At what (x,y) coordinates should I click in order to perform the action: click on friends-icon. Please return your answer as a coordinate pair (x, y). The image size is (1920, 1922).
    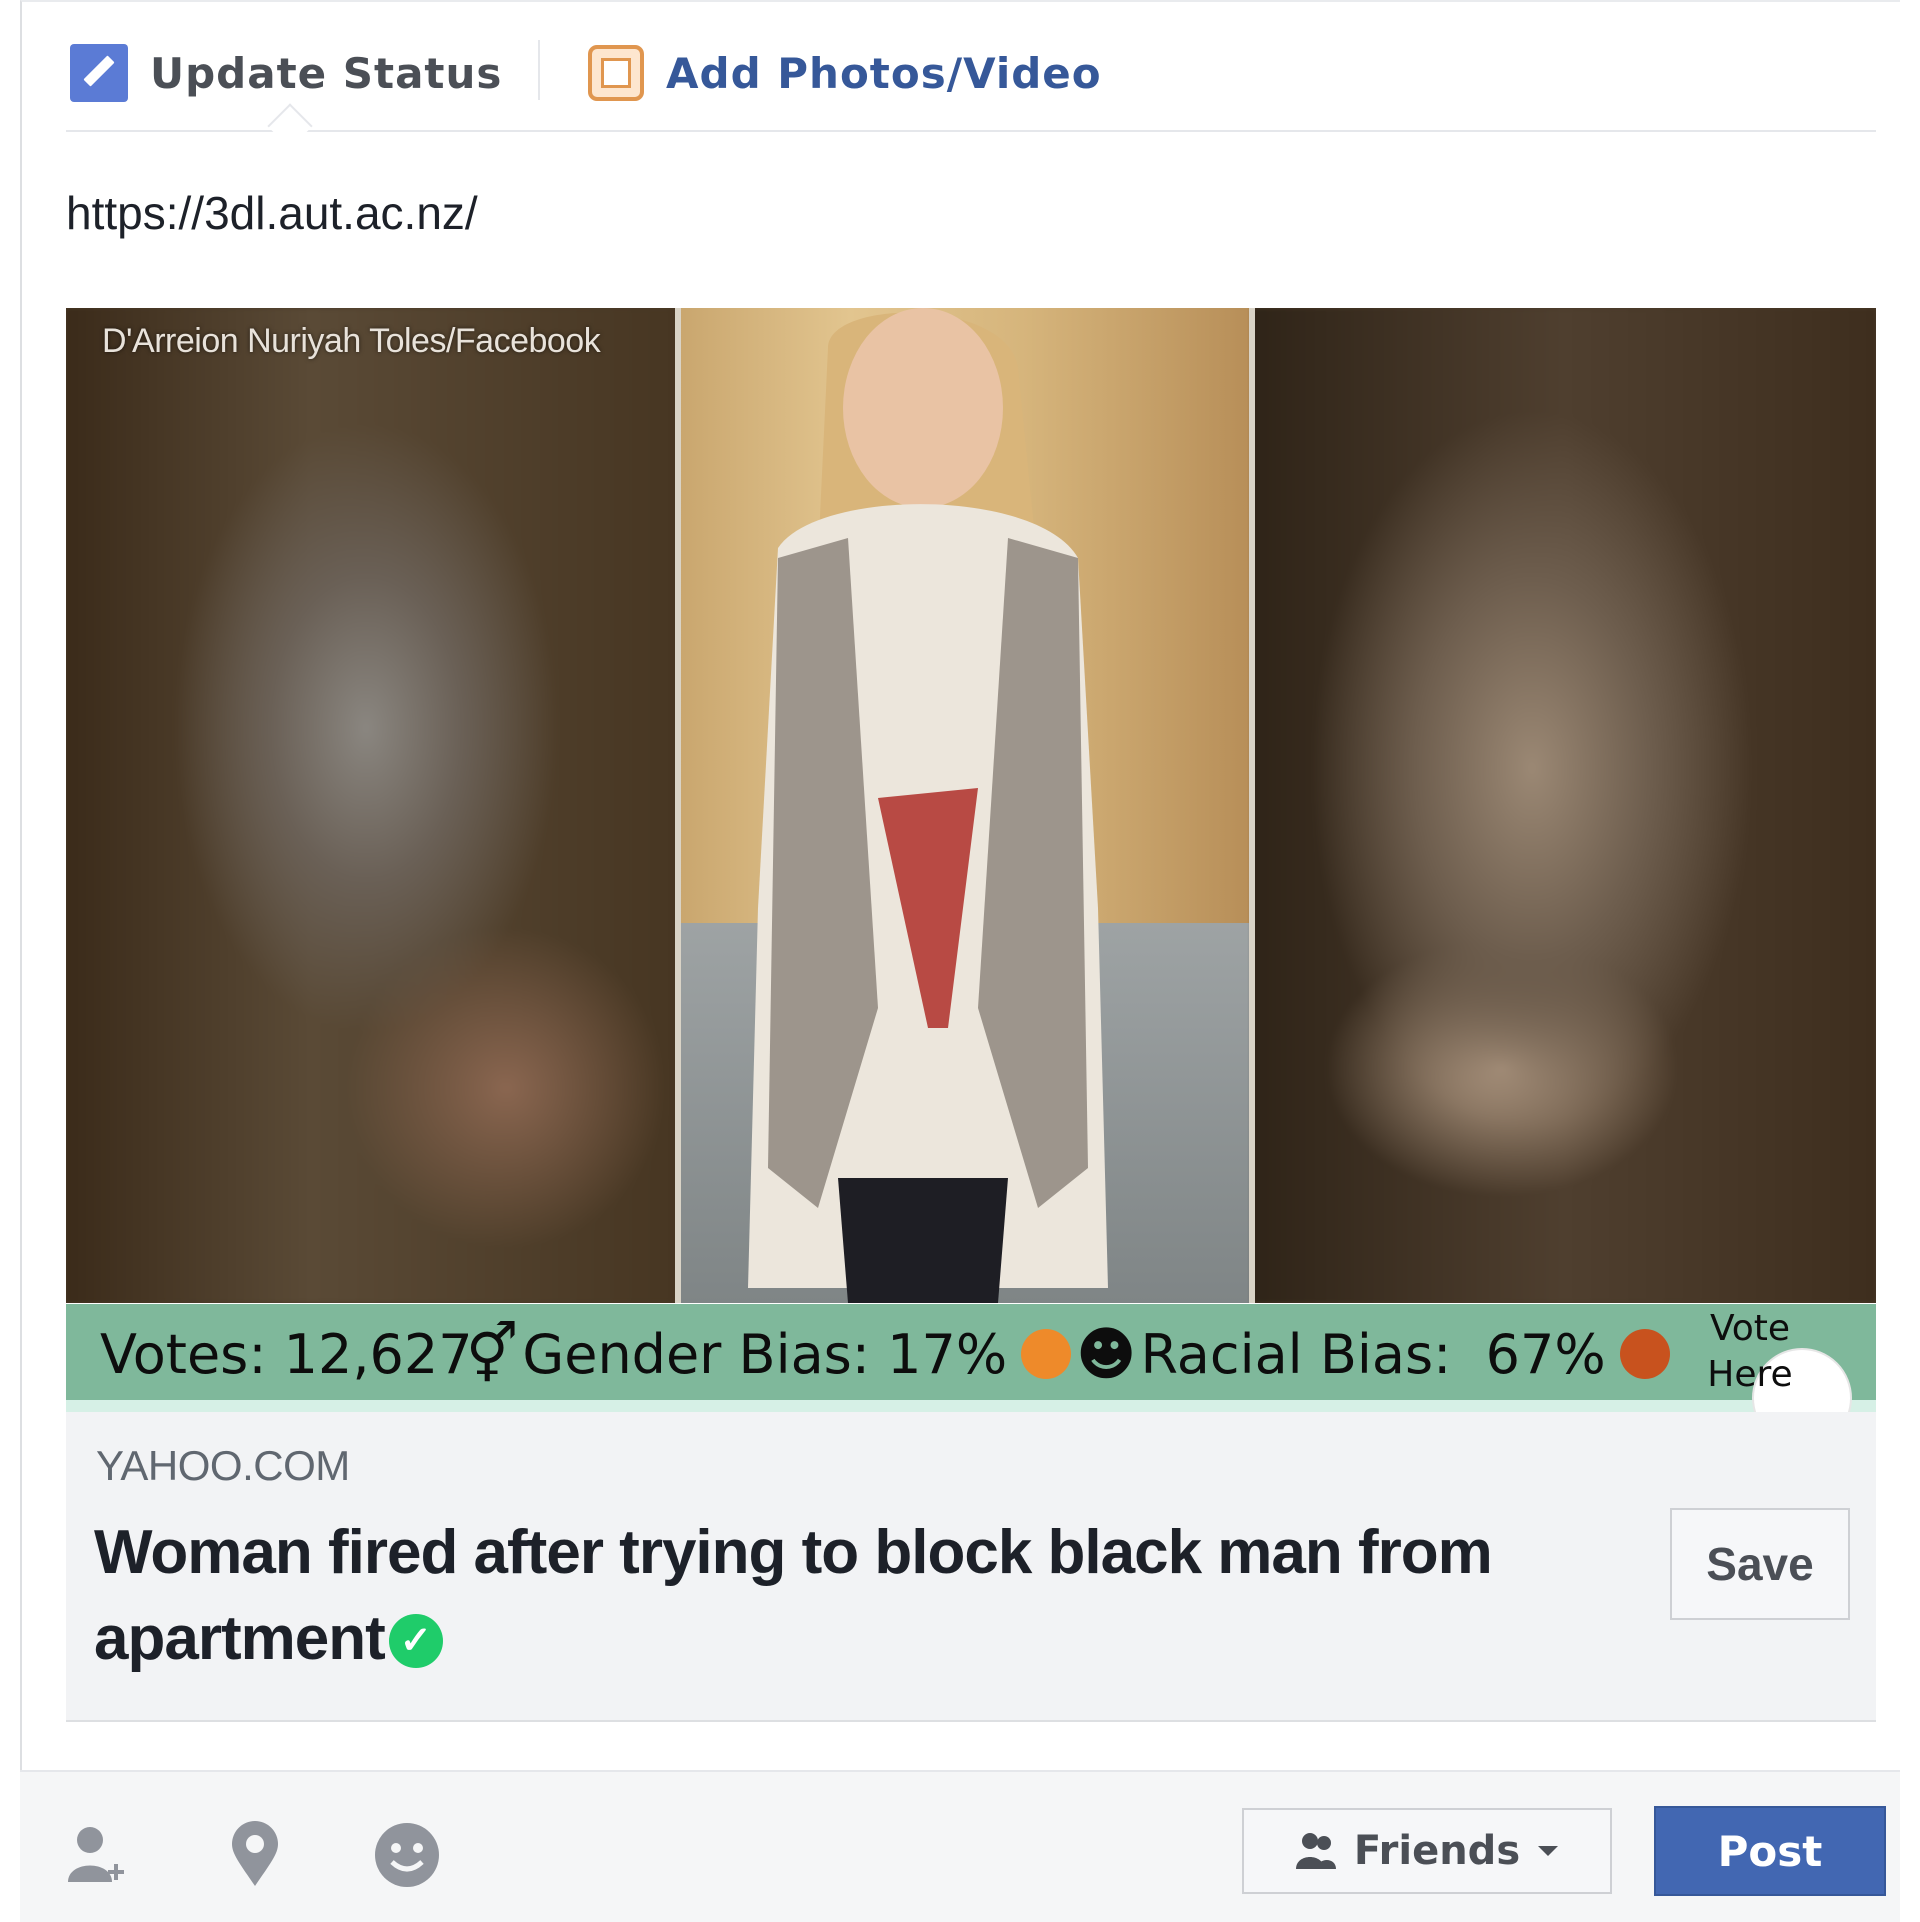
    Looking at the image, I should click on (1315, 1851).